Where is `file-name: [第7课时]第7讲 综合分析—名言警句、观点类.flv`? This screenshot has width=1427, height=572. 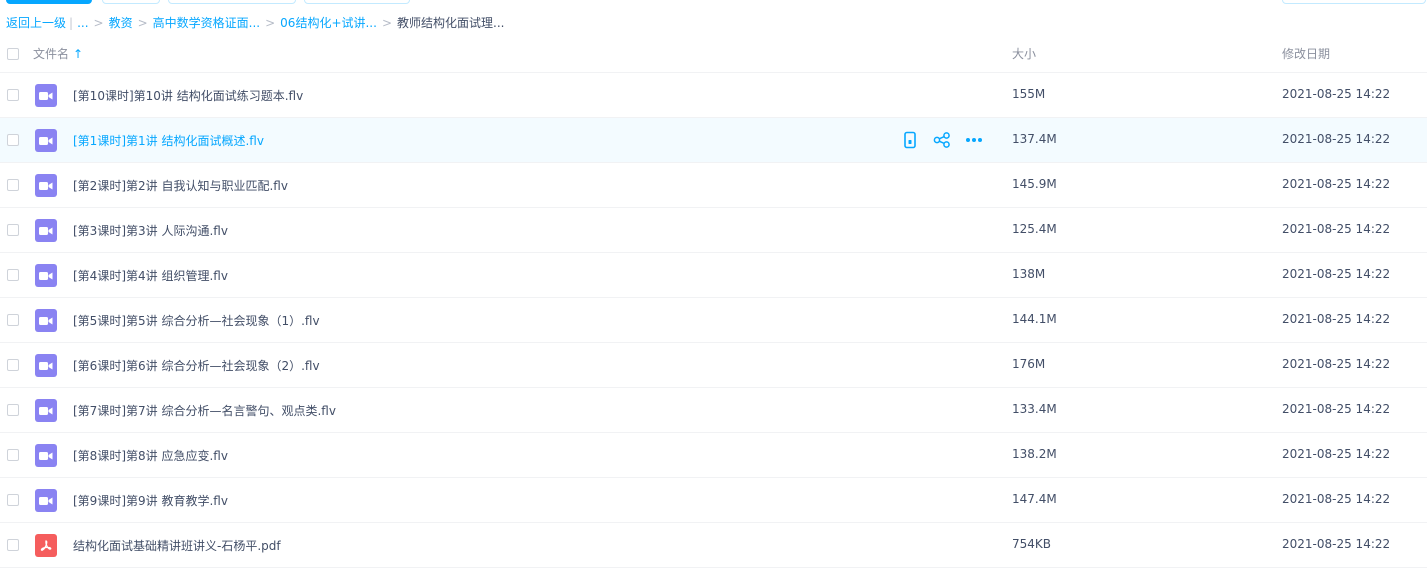
file-name: [第7课时]第7讲 综合分析—名言警句、观点类.flv is located at coordinates (204, 410).